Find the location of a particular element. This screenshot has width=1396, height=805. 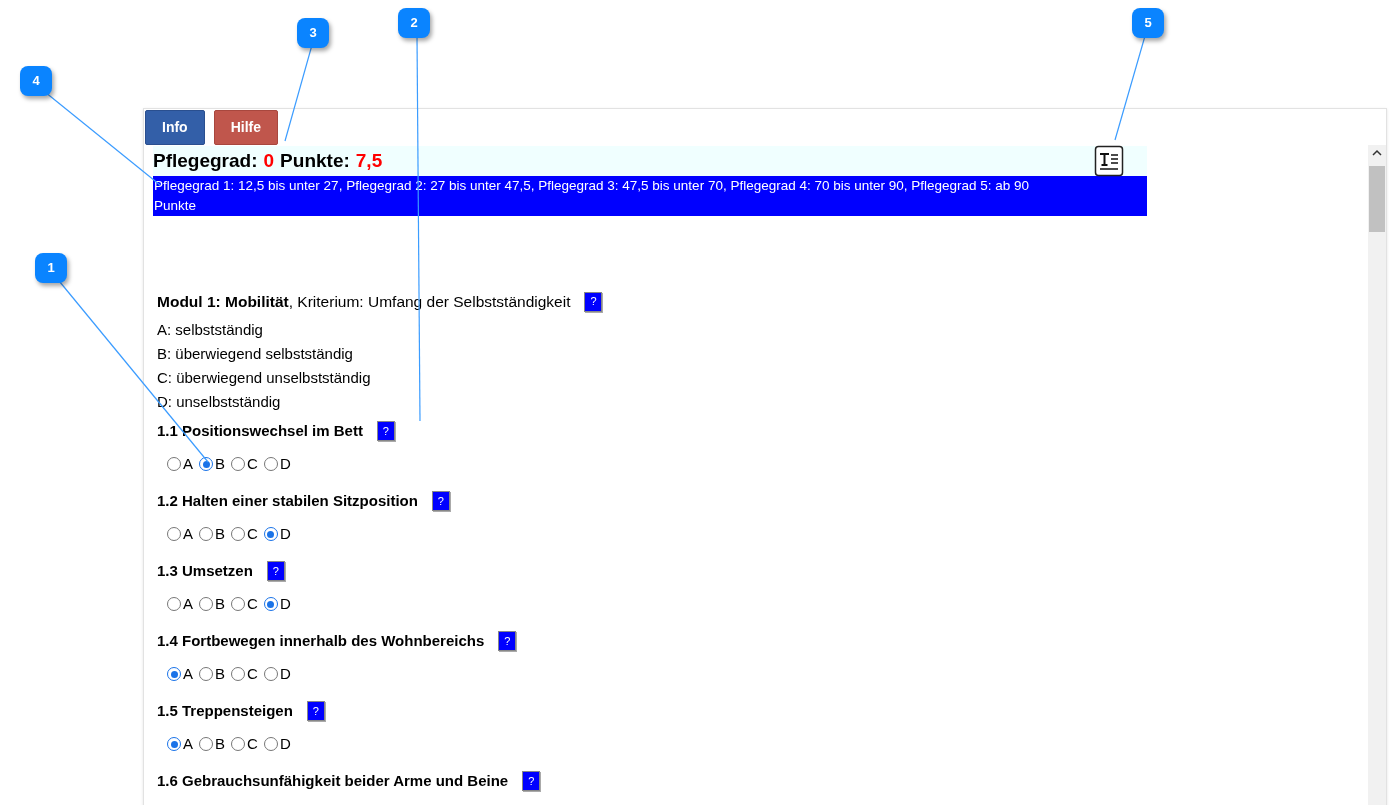

scale-description: D: unselbstständig is located at coordinates (219, 402).